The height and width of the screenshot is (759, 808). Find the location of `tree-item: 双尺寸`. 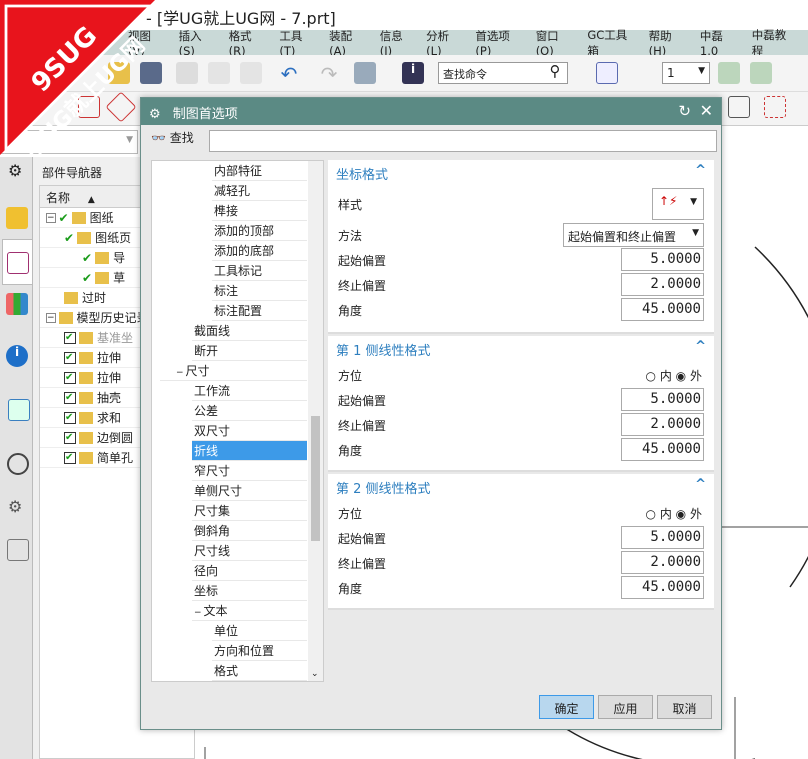

tree-item: 双尺寸 is located at coordinates (249, 431).